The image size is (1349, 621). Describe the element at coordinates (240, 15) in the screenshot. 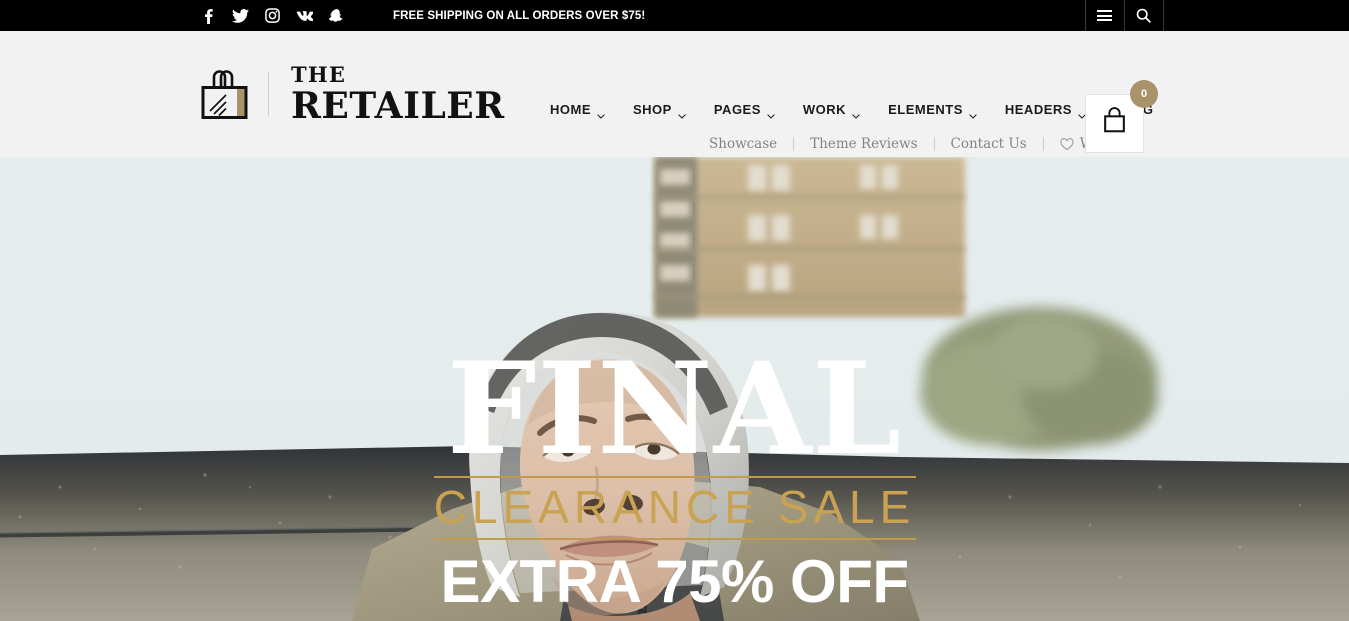

I see `twitter-icon` at that location.